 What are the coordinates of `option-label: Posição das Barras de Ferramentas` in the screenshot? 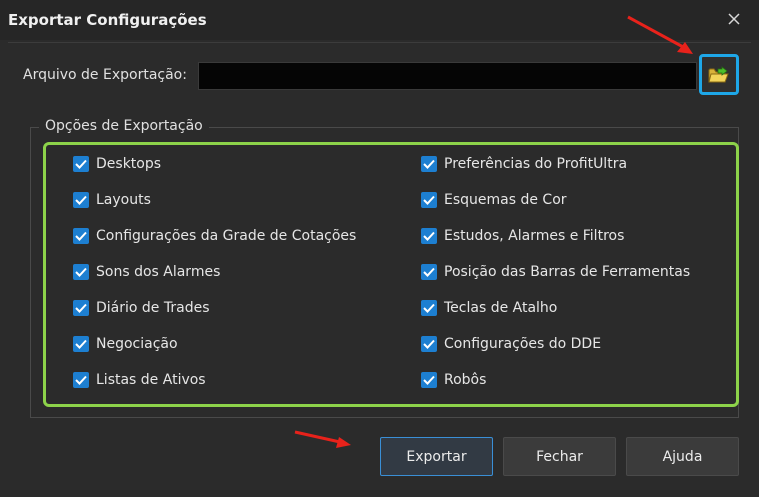 It's located at (567, 272).